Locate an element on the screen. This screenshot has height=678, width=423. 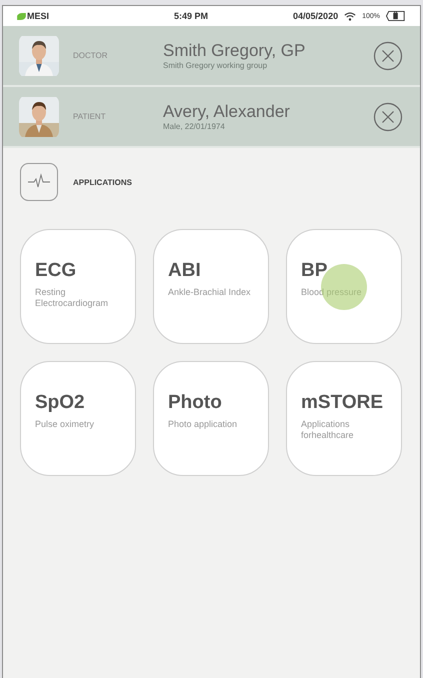
role-label: PATIENT is located at coordinates (89, 116).